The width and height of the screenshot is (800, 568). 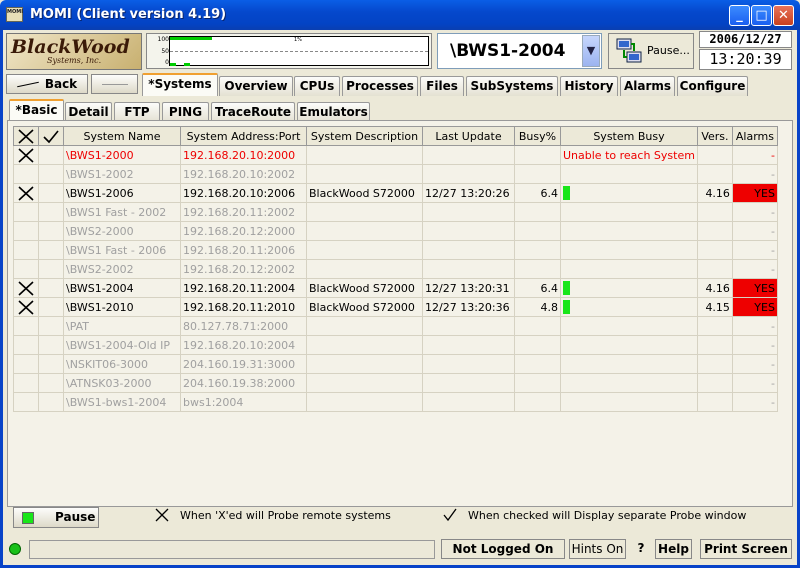 What do you see at coordinates (761, 15) in the screenshot?
I see `maximize-button: □` at bounding box center [761, 15].